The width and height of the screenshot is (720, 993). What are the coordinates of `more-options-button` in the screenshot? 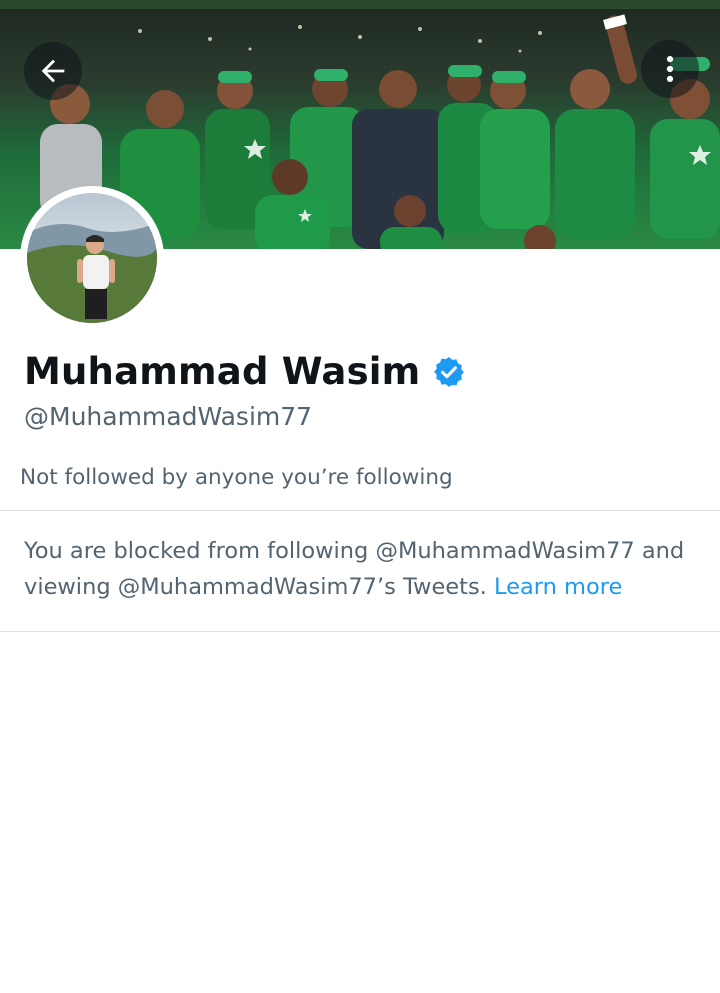 It's located at (670, 69).